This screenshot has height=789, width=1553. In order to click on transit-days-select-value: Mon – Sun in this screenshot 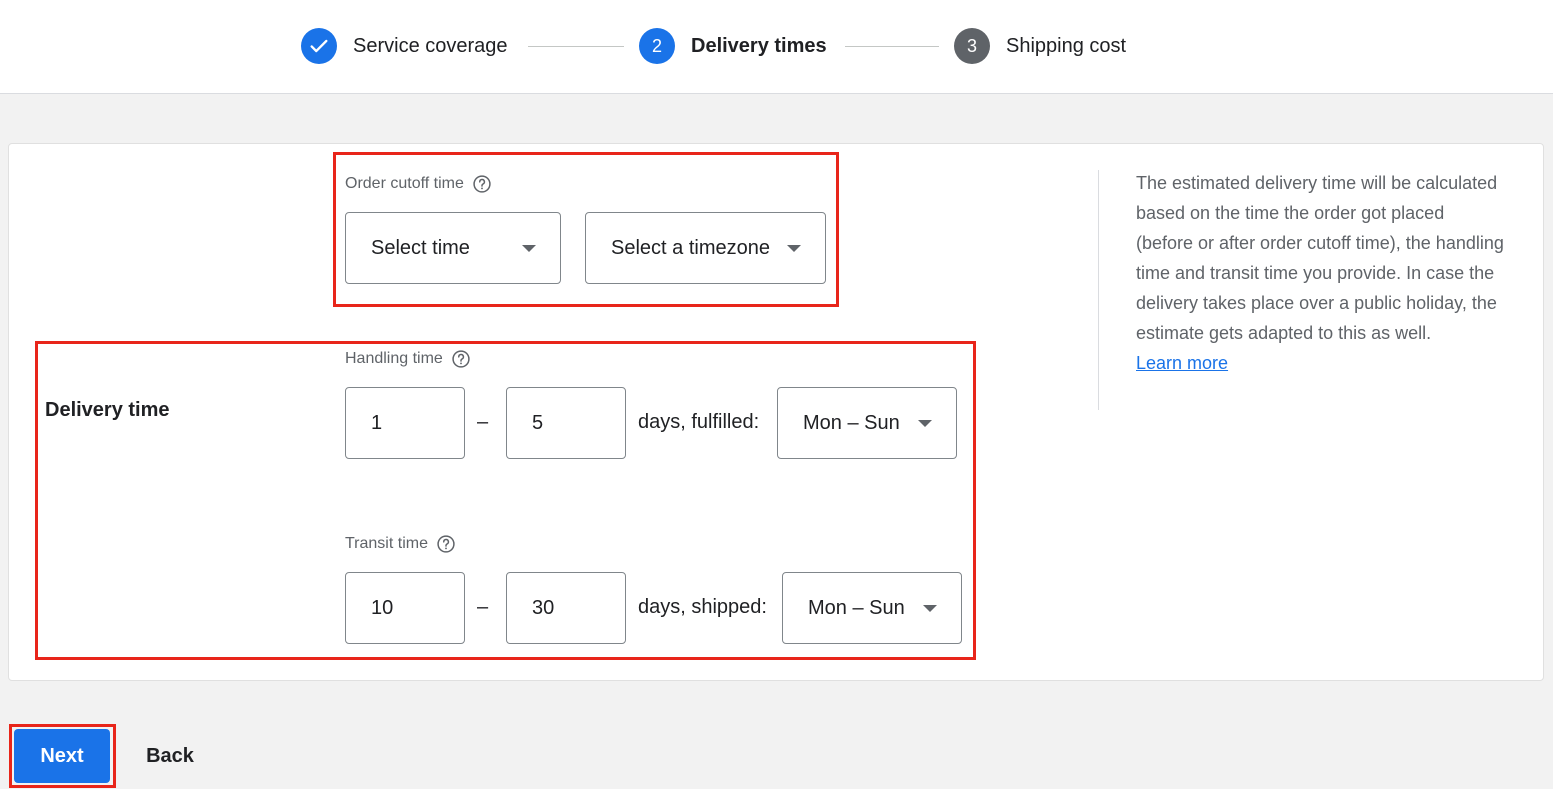, I will do `click(856, 607)`.